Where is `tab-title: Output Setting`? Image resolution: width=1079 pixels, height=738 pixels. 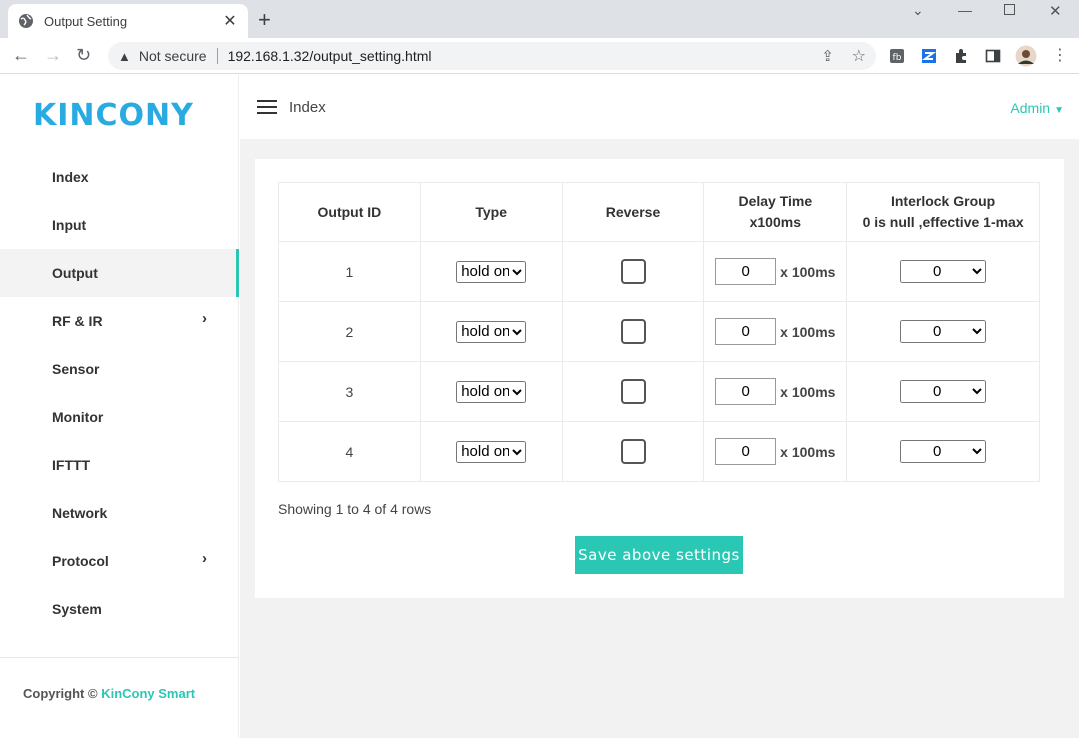
tab-title: Output Setting is located at coordinates (86, 21).